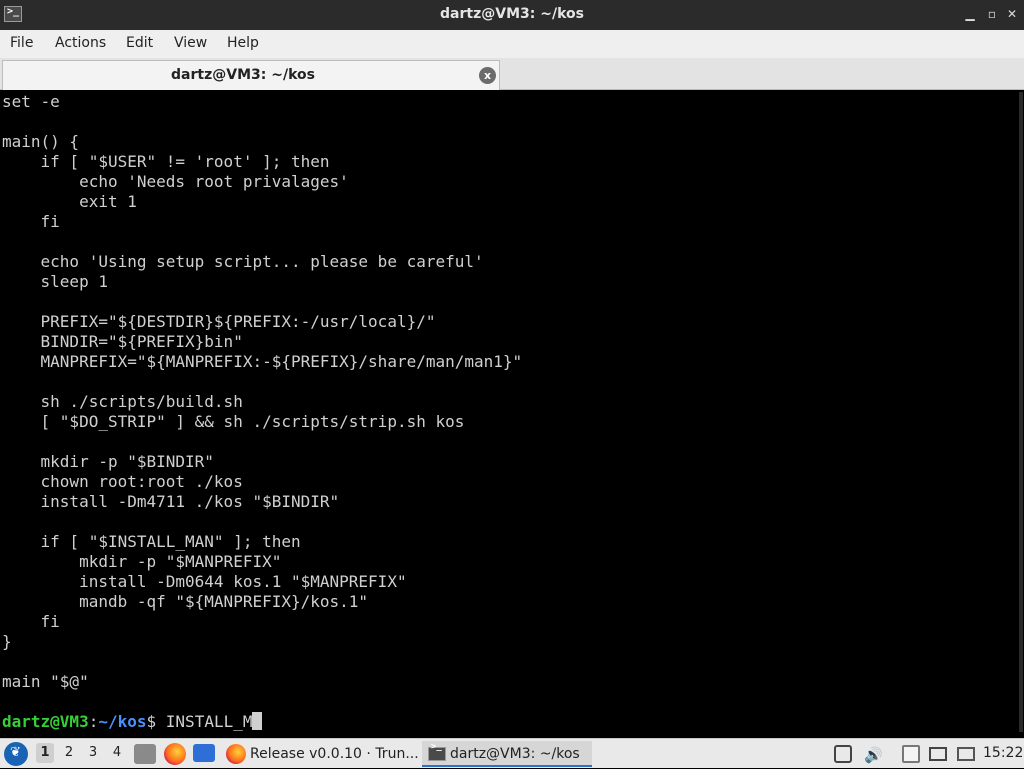 The height and width of the screenshot is (769, 1024). I want to click on start-menu-icon: ❦, so click(16, 754).